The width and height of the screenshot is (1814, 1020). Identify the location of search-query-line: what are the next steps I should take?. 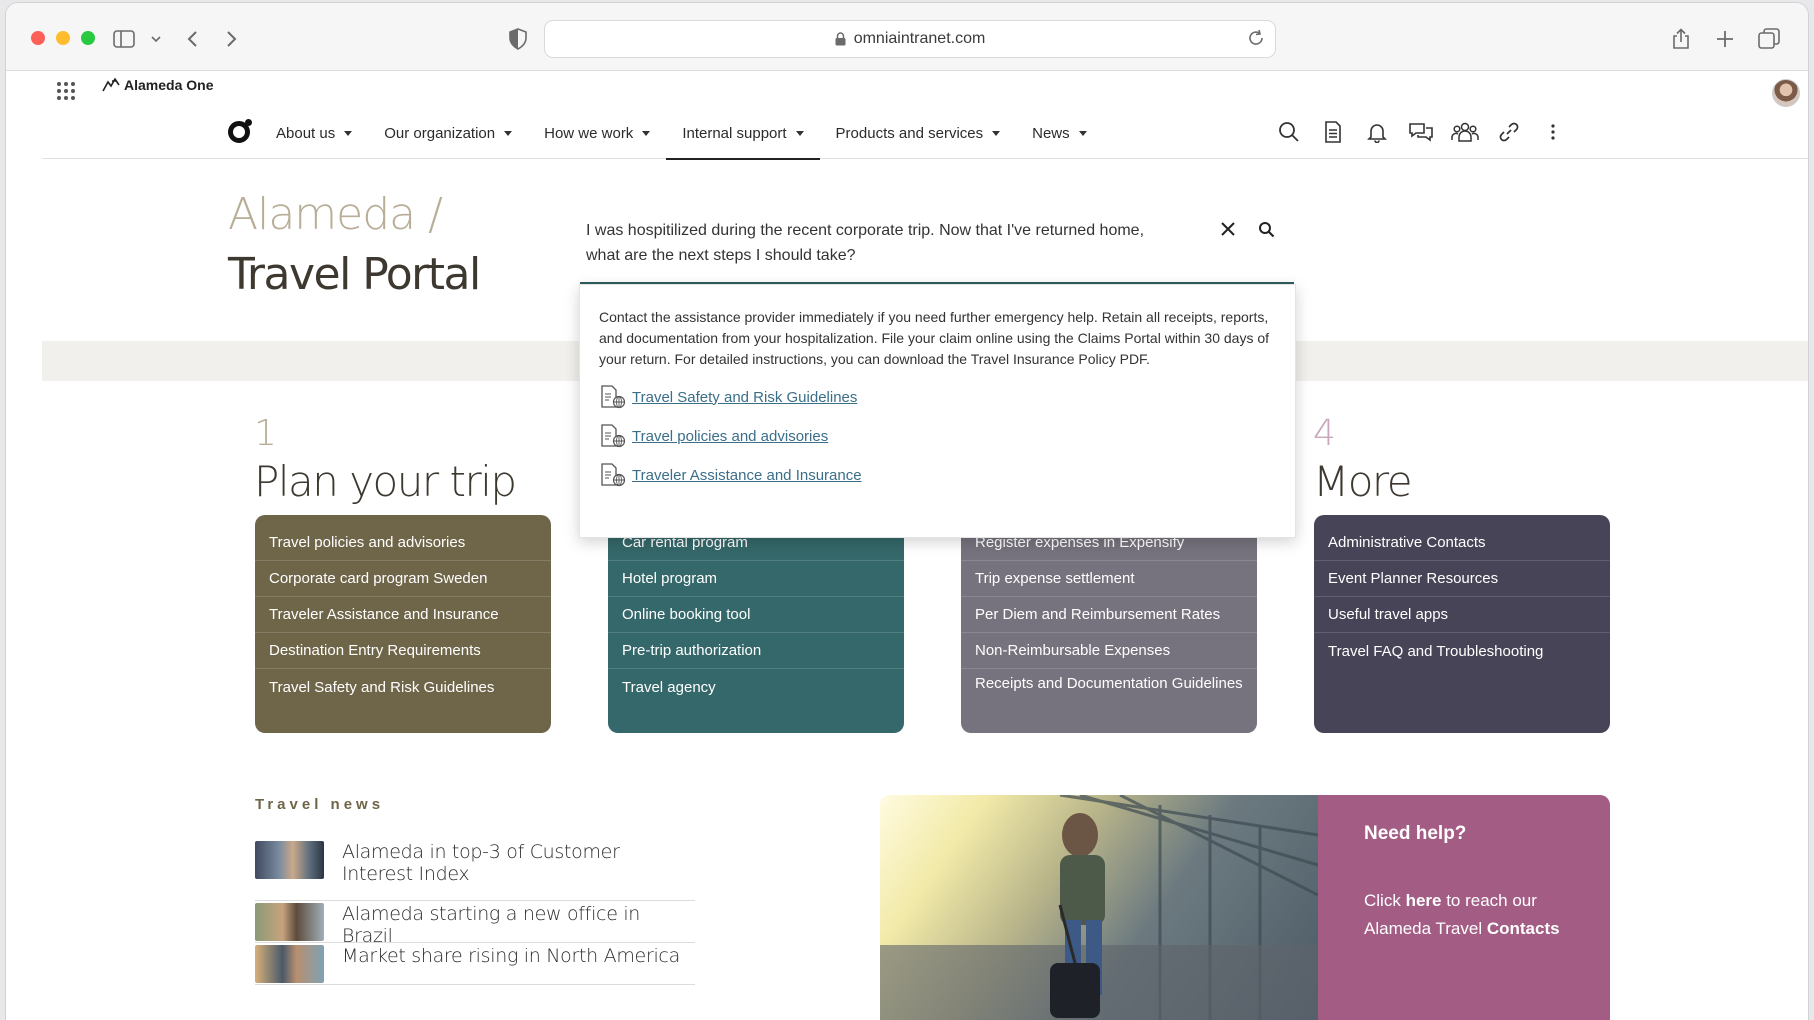
(721, 255).